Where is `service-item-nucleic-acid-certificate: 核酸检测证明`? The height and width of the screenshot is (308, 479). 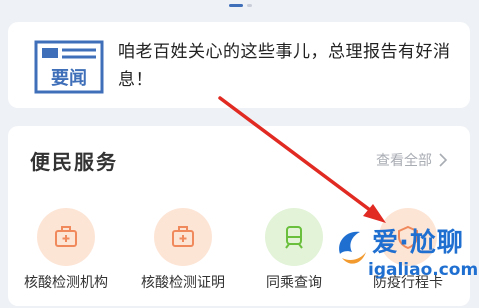 service-item-nucleic-acid-certificate: 核酸检测证明 is located at coordinates (183, 250).